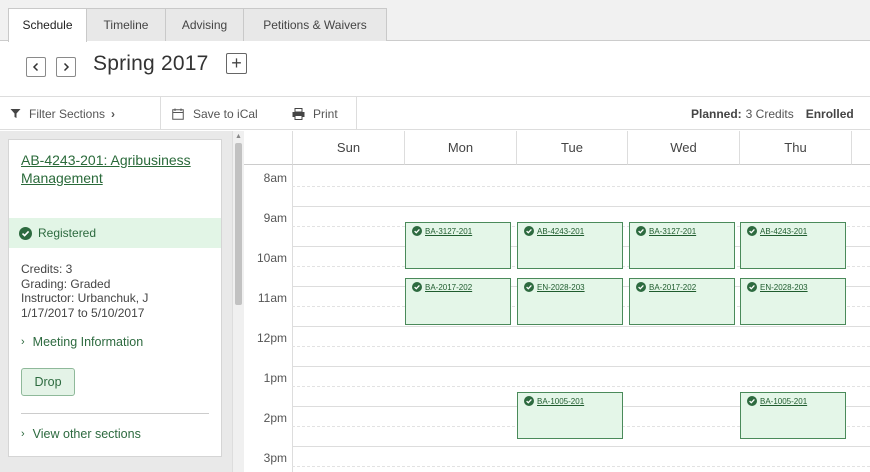  I want to click on add-term-button: +, so click(236, 63).